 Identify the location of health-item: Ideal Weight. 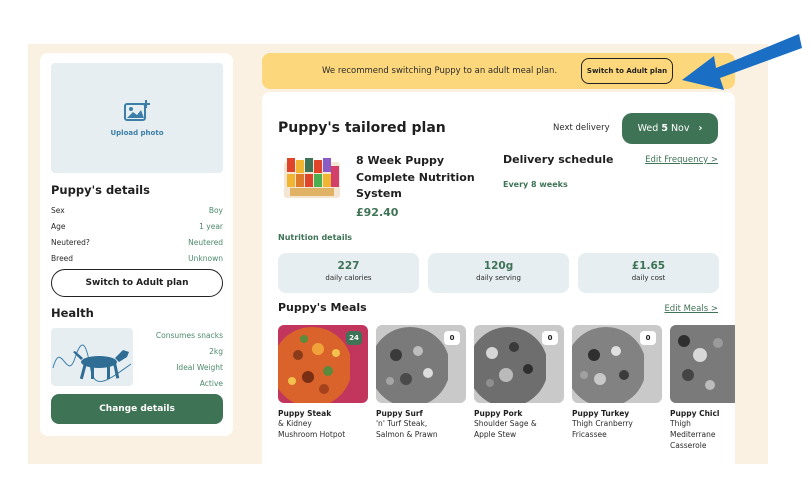
(199, 367).